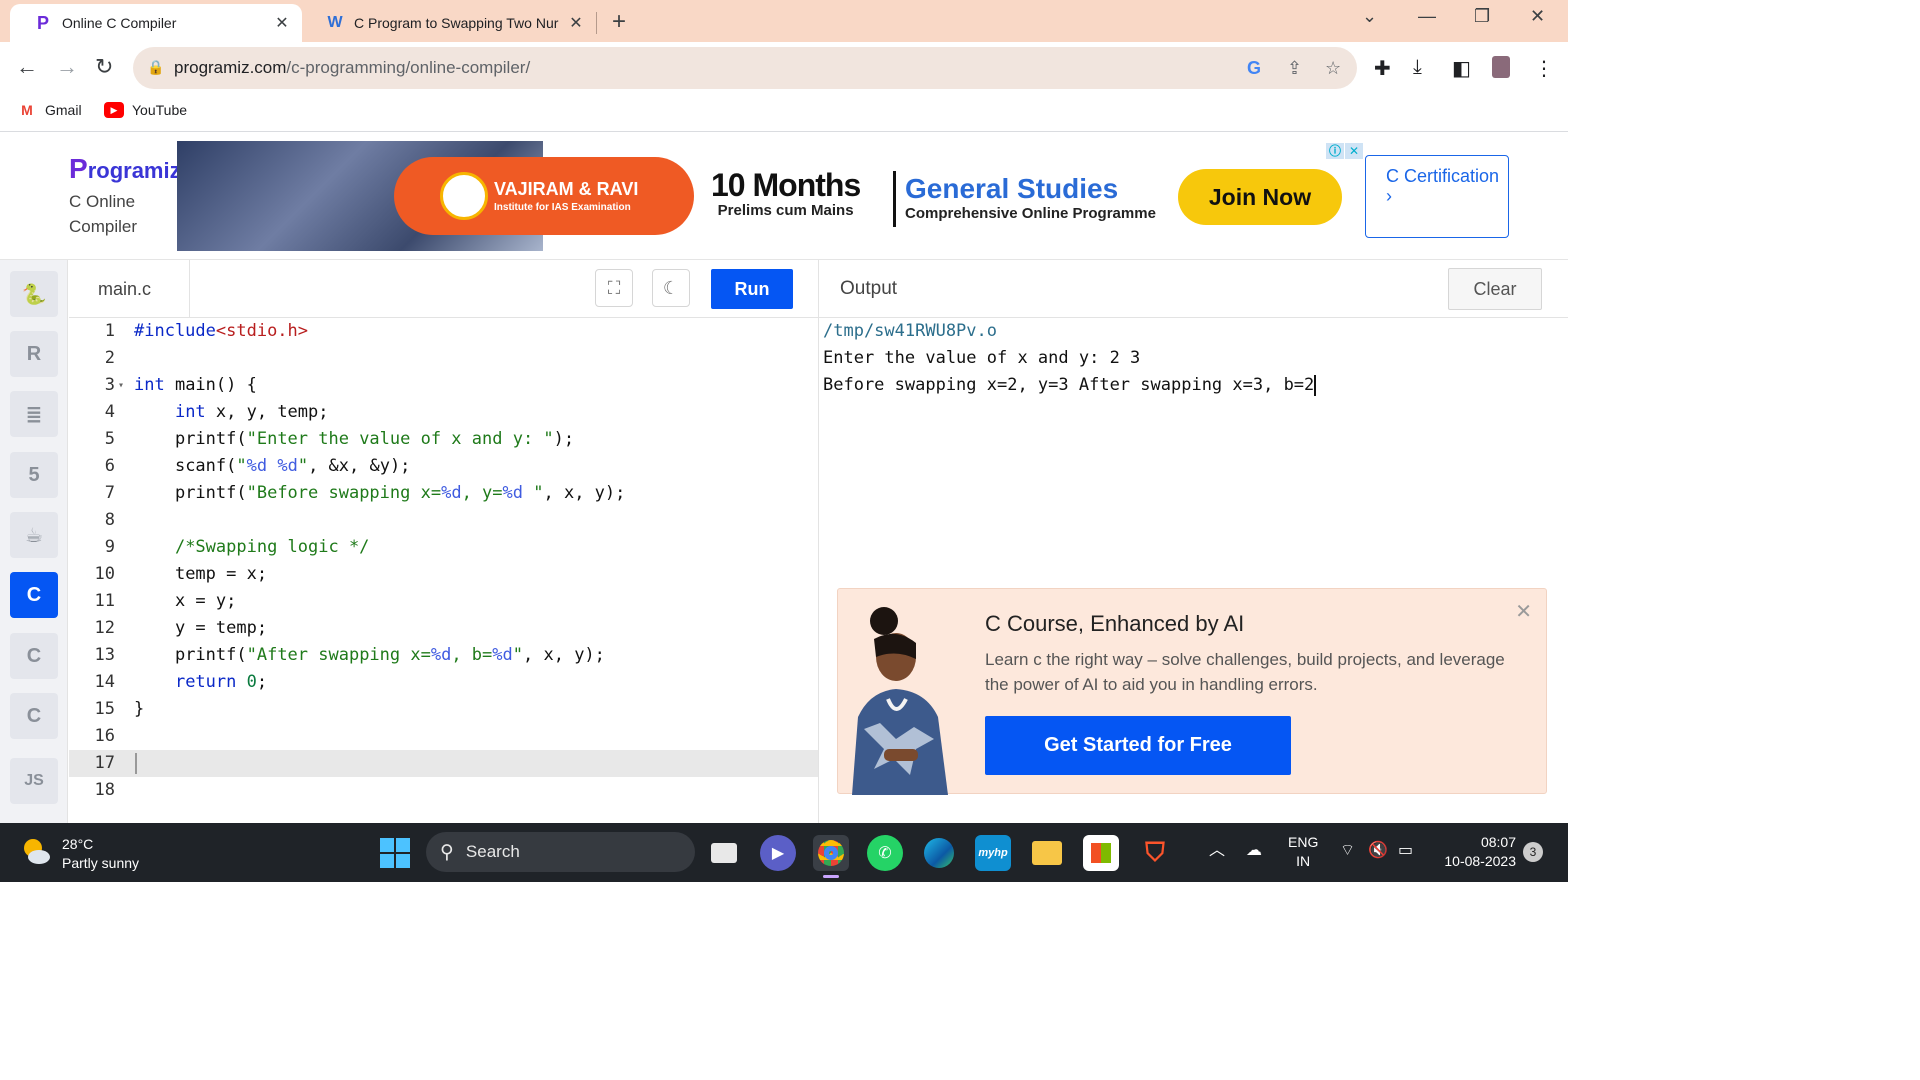 Image resolution: width=1920 pixels, height=1080 pixels. Describe the element at coordinates (103, 214) in the screenshot. I see `page-subtitle: C Online Compiler` at that location.